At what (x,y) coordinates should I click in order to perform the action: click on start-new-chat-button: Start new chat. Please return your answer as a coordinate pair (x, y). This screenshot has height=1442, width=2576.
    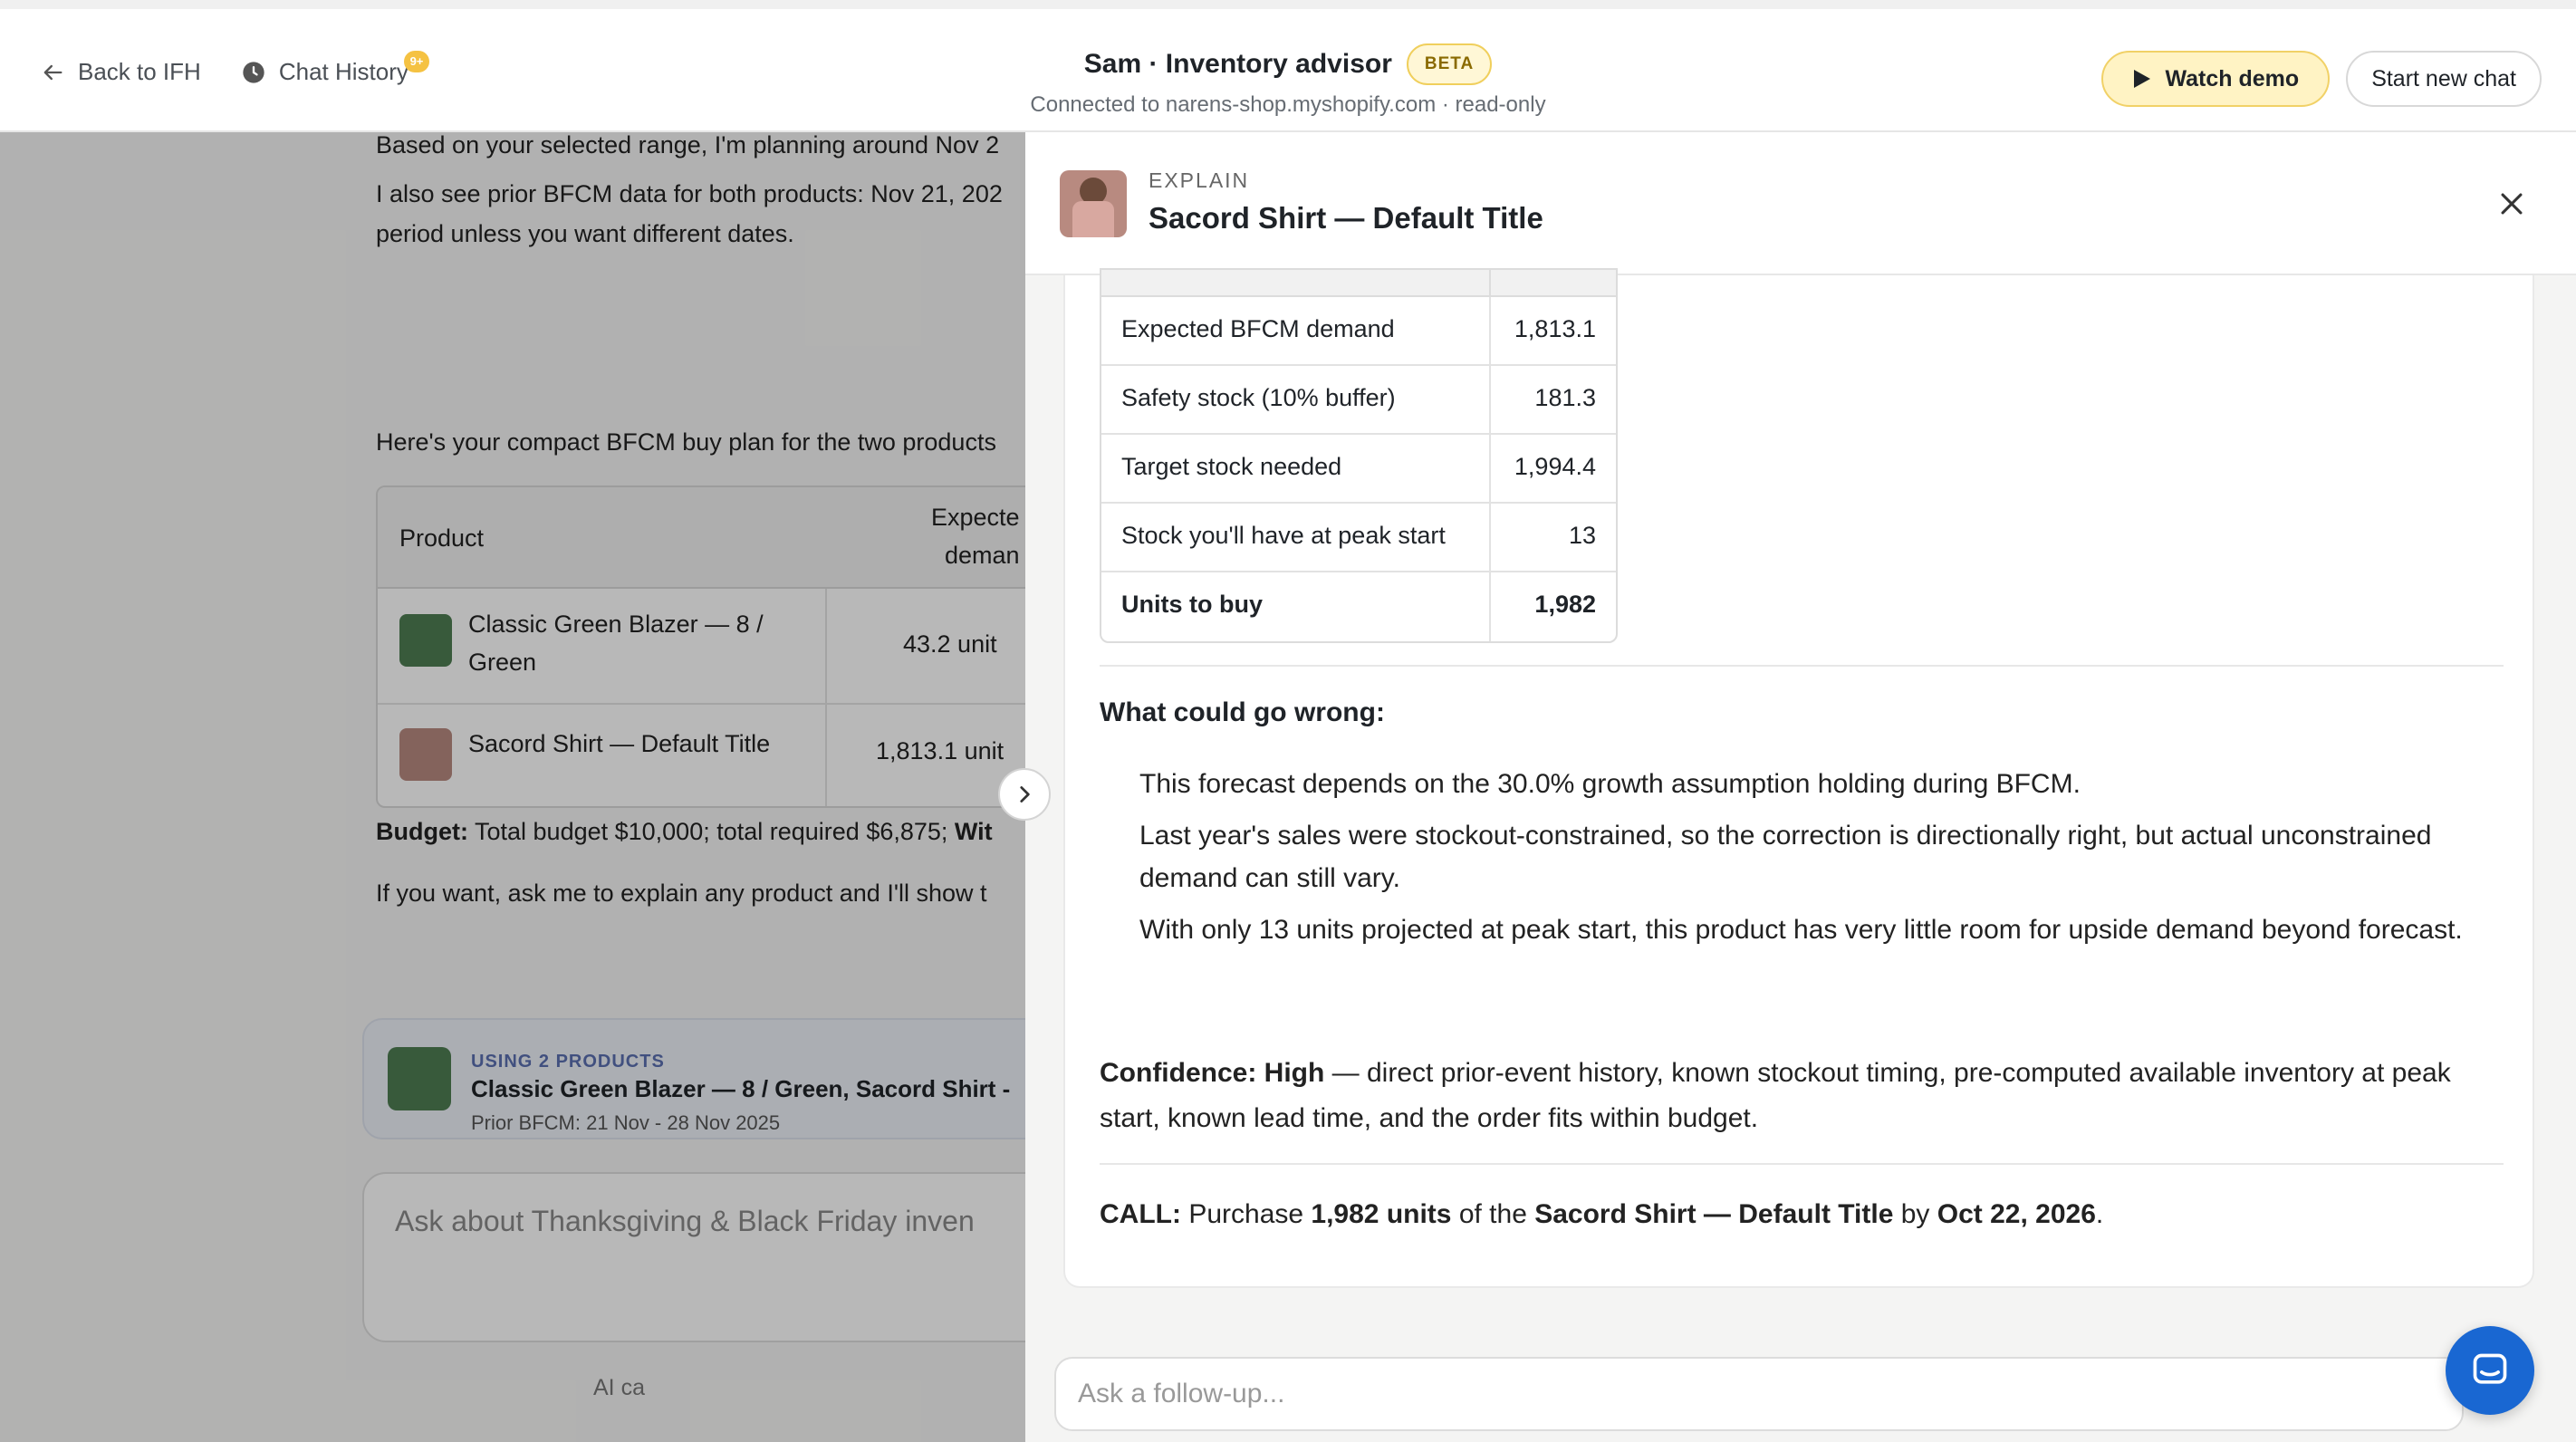
    Looking at the image, I should click on (2444, 79).